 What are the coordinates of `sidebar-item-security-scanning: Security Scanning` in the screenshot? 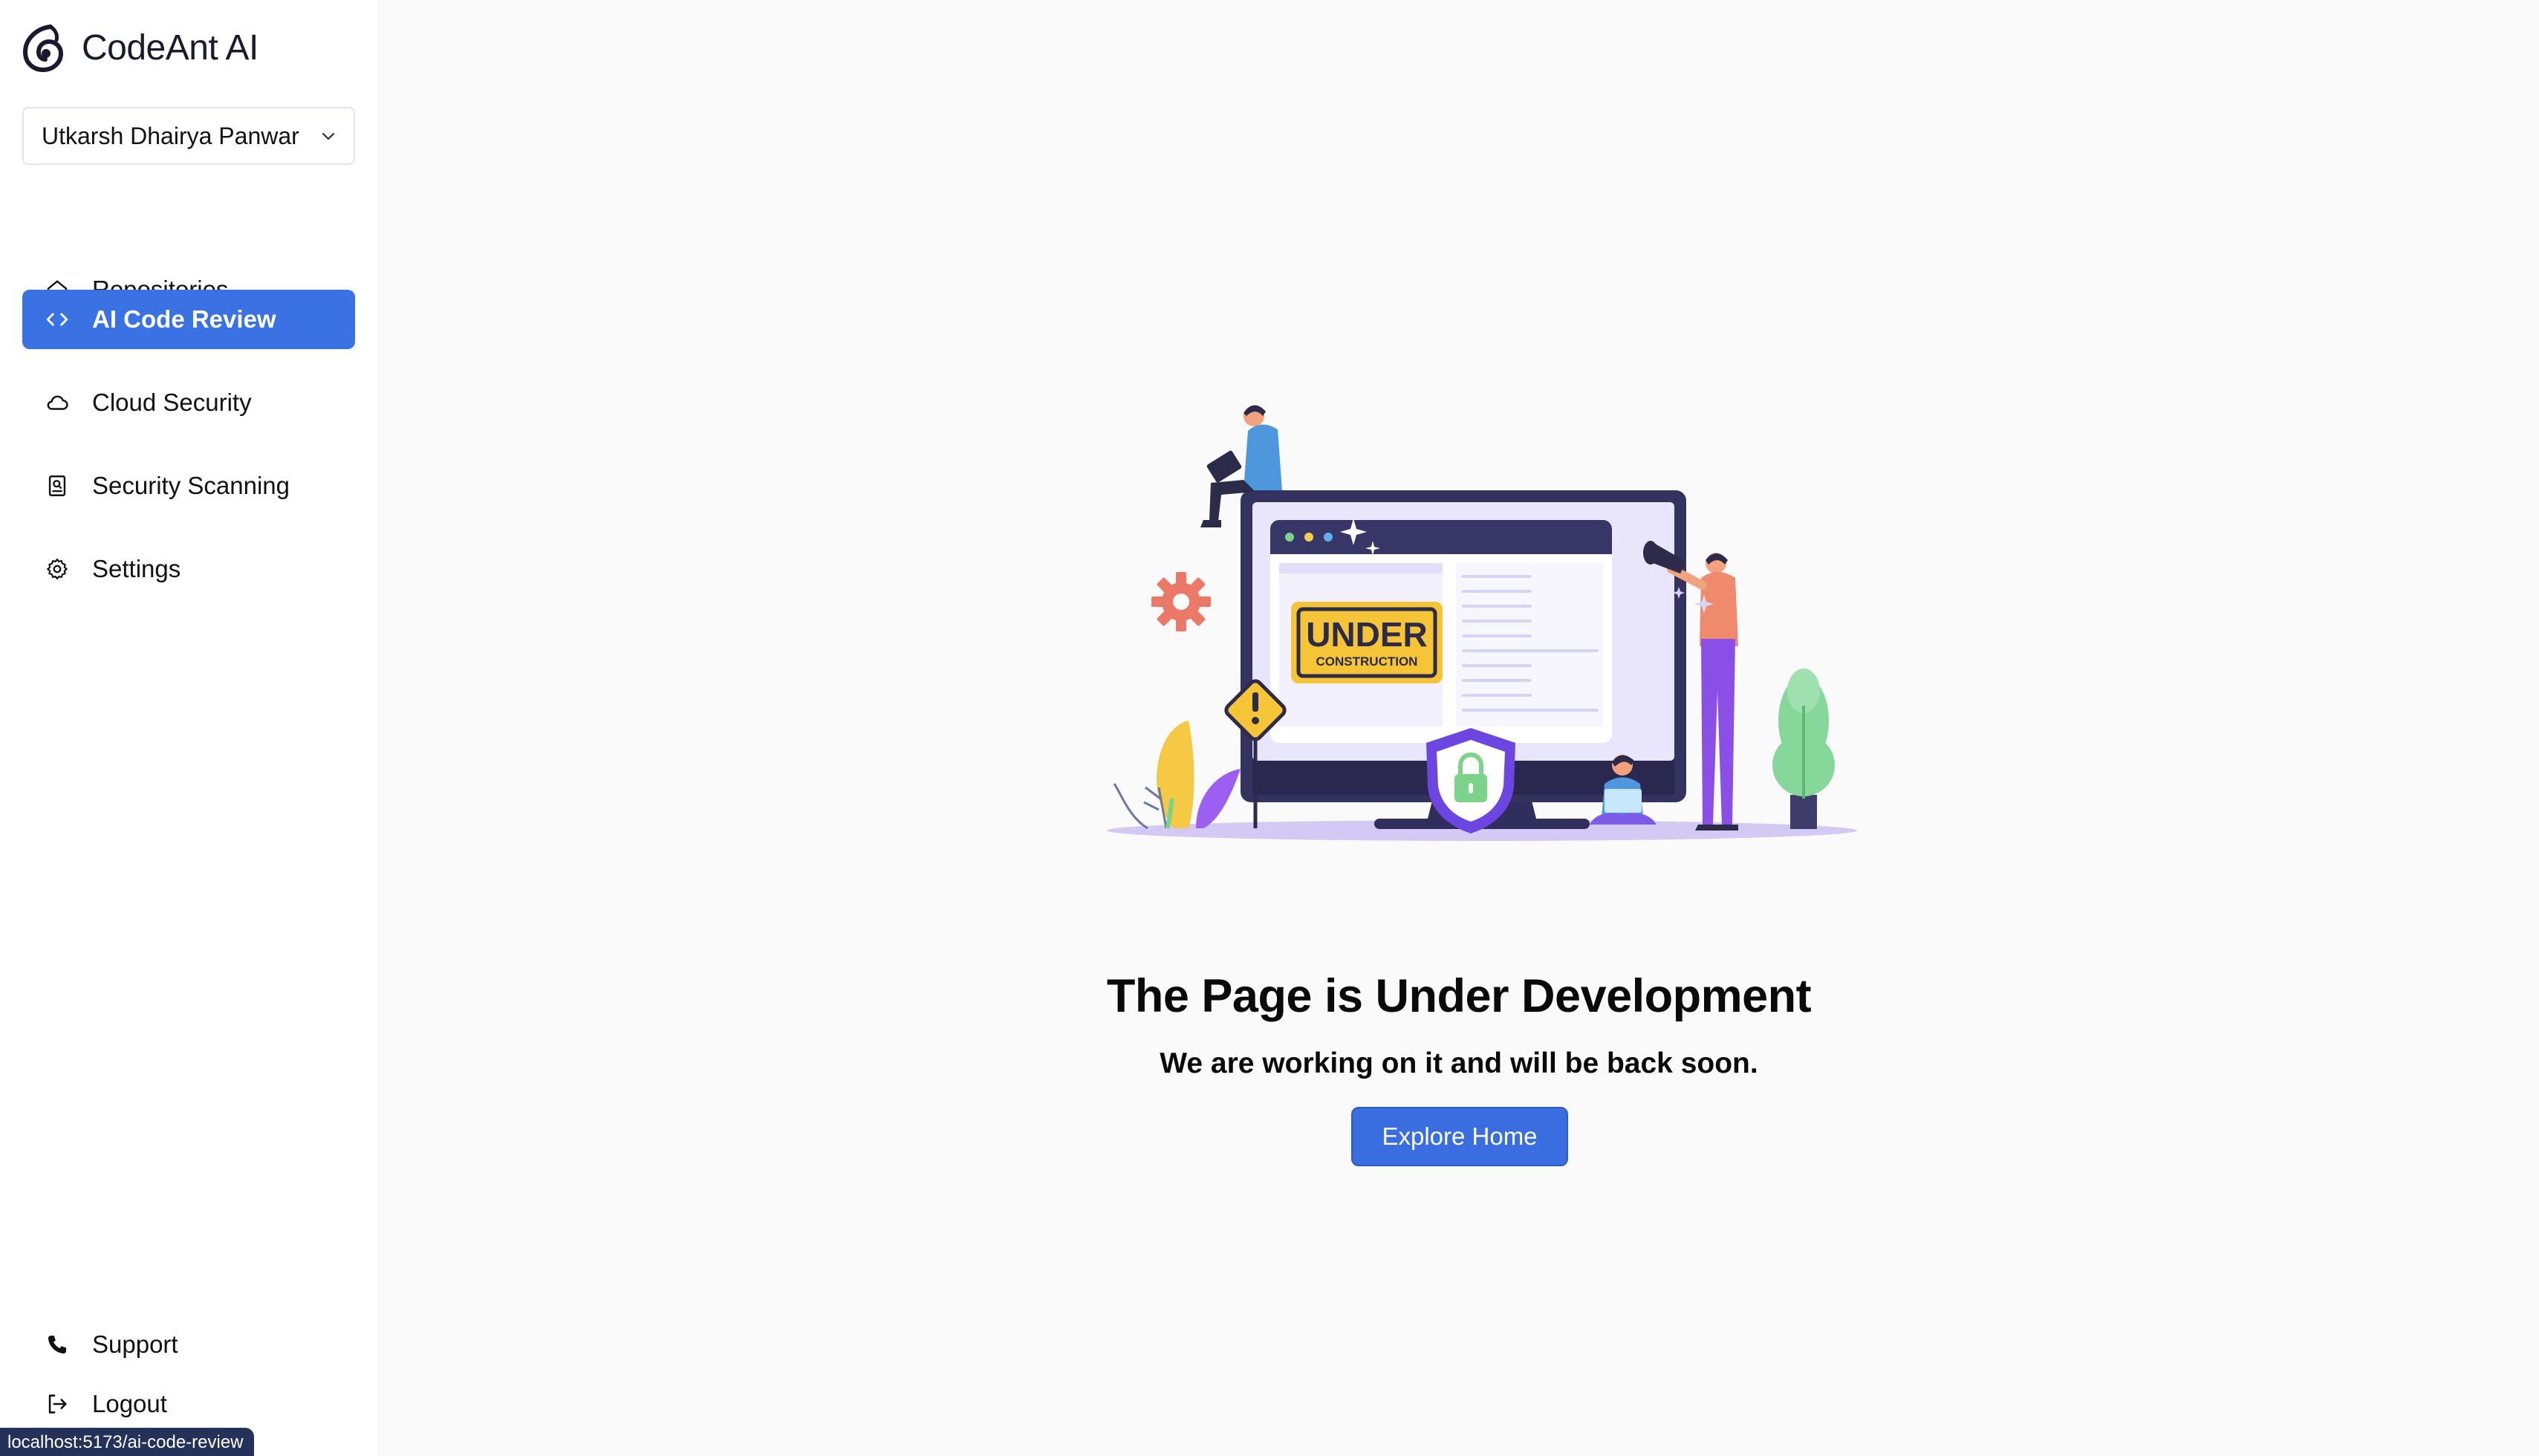 It's located at (188, 486).